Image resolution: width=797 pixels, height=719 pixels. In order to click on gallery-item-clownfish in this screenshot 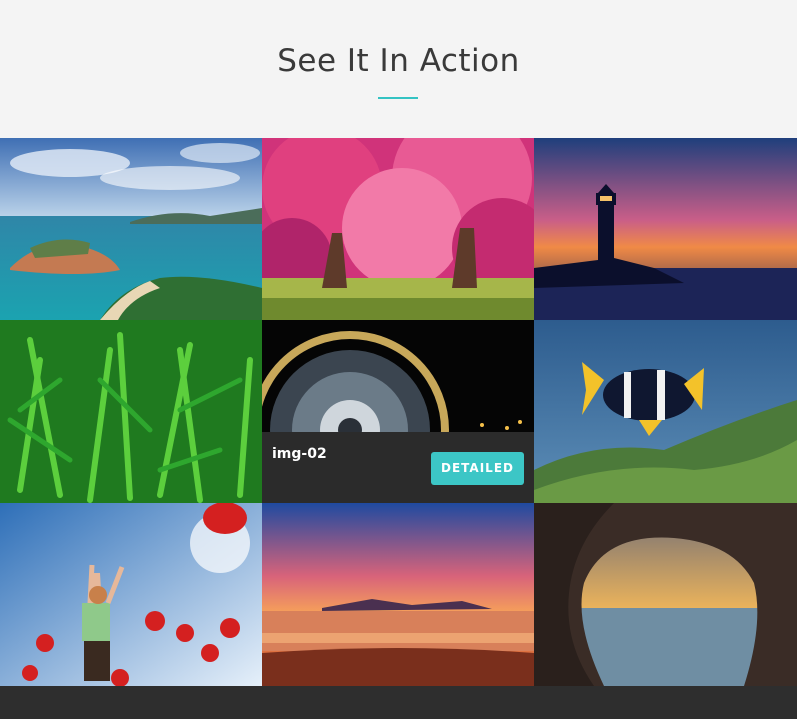, I will do `click(665, 411)`.